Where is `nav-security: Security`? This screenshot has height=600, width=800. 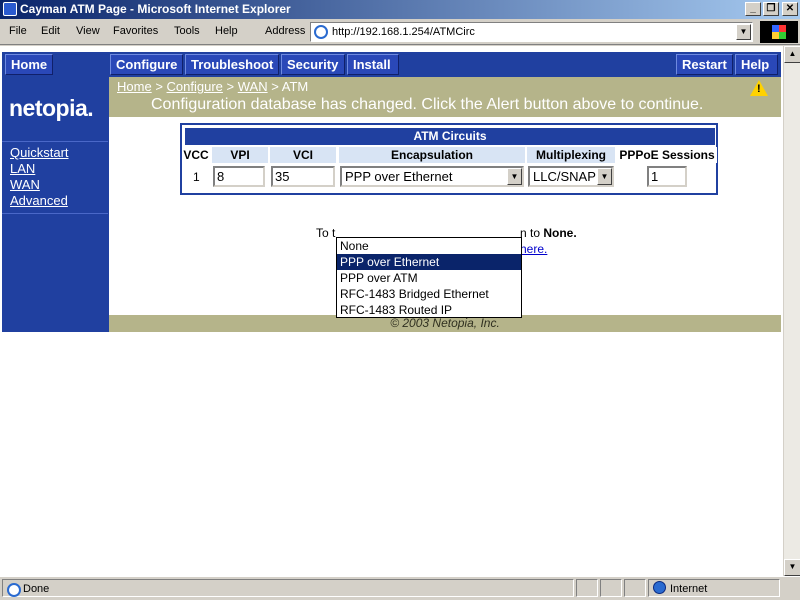 nav-security: Security is located at coordinates (313, 64).